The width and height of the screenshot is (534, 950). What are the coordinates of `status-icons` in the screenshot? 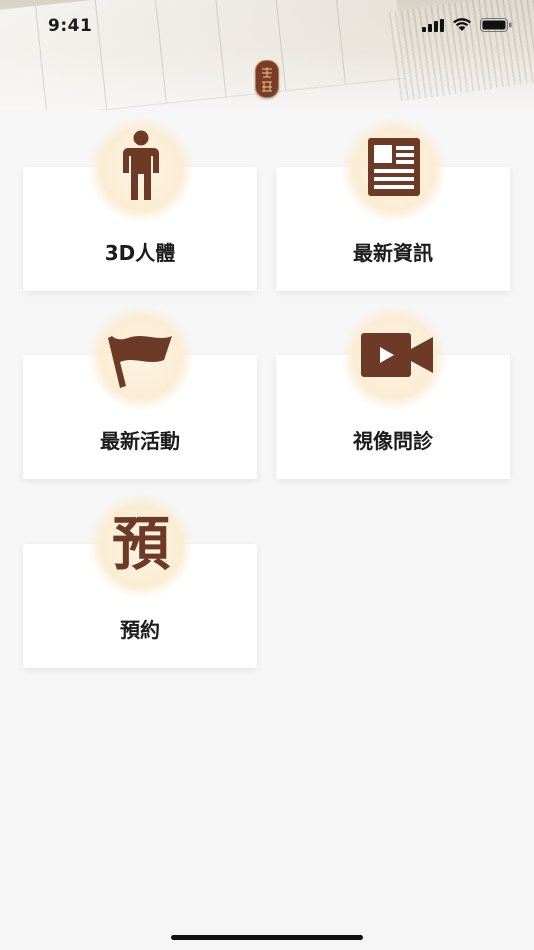 It's located at (467, 25).